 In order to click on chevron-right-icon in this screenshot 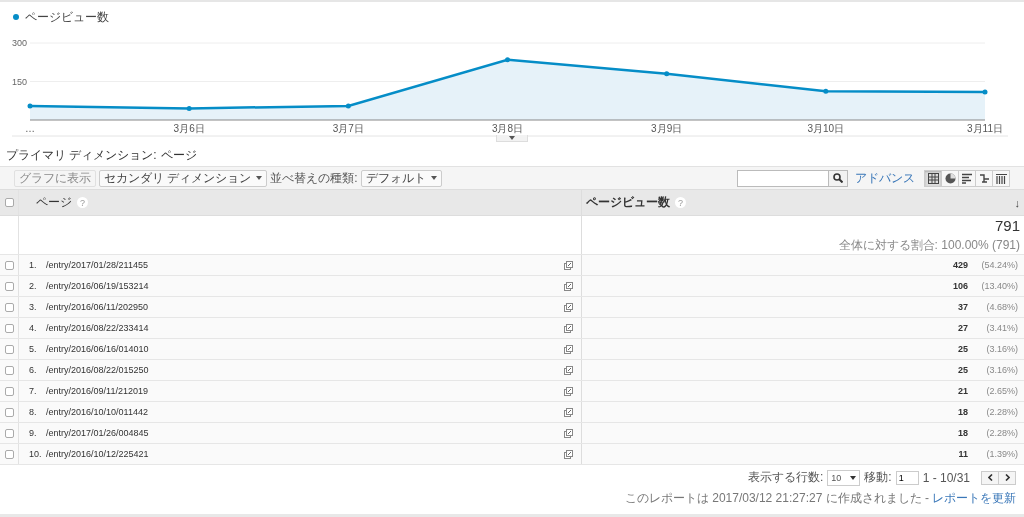, I will do `click(1007, 477)`.